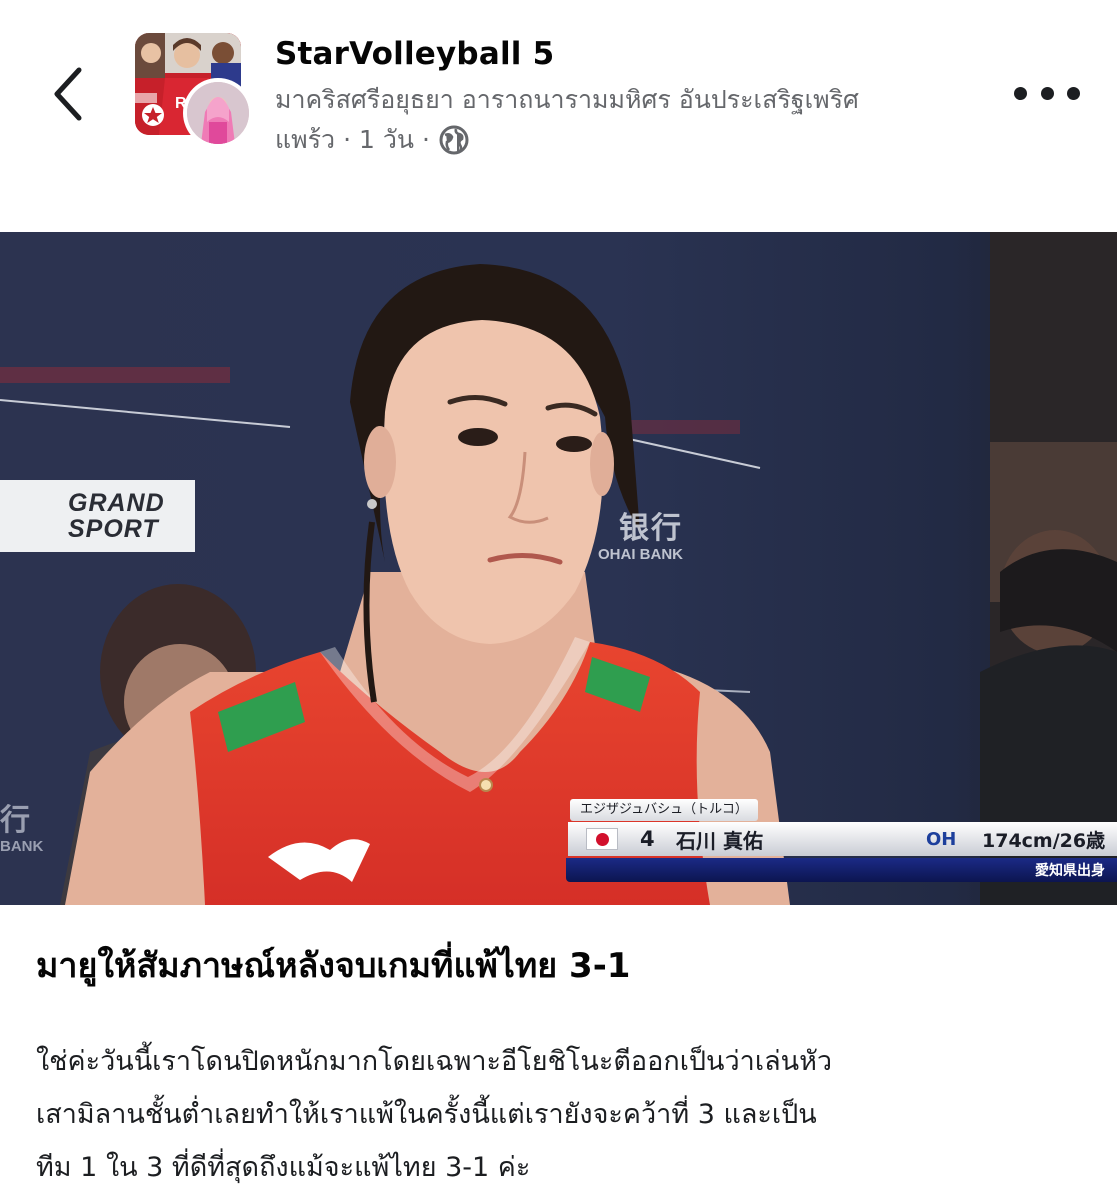  Describe the element at coordinates (842, 839) in the screenshot. I see `player-caption: 4 石川 真佑 OH 174cm/26歳` at that location.